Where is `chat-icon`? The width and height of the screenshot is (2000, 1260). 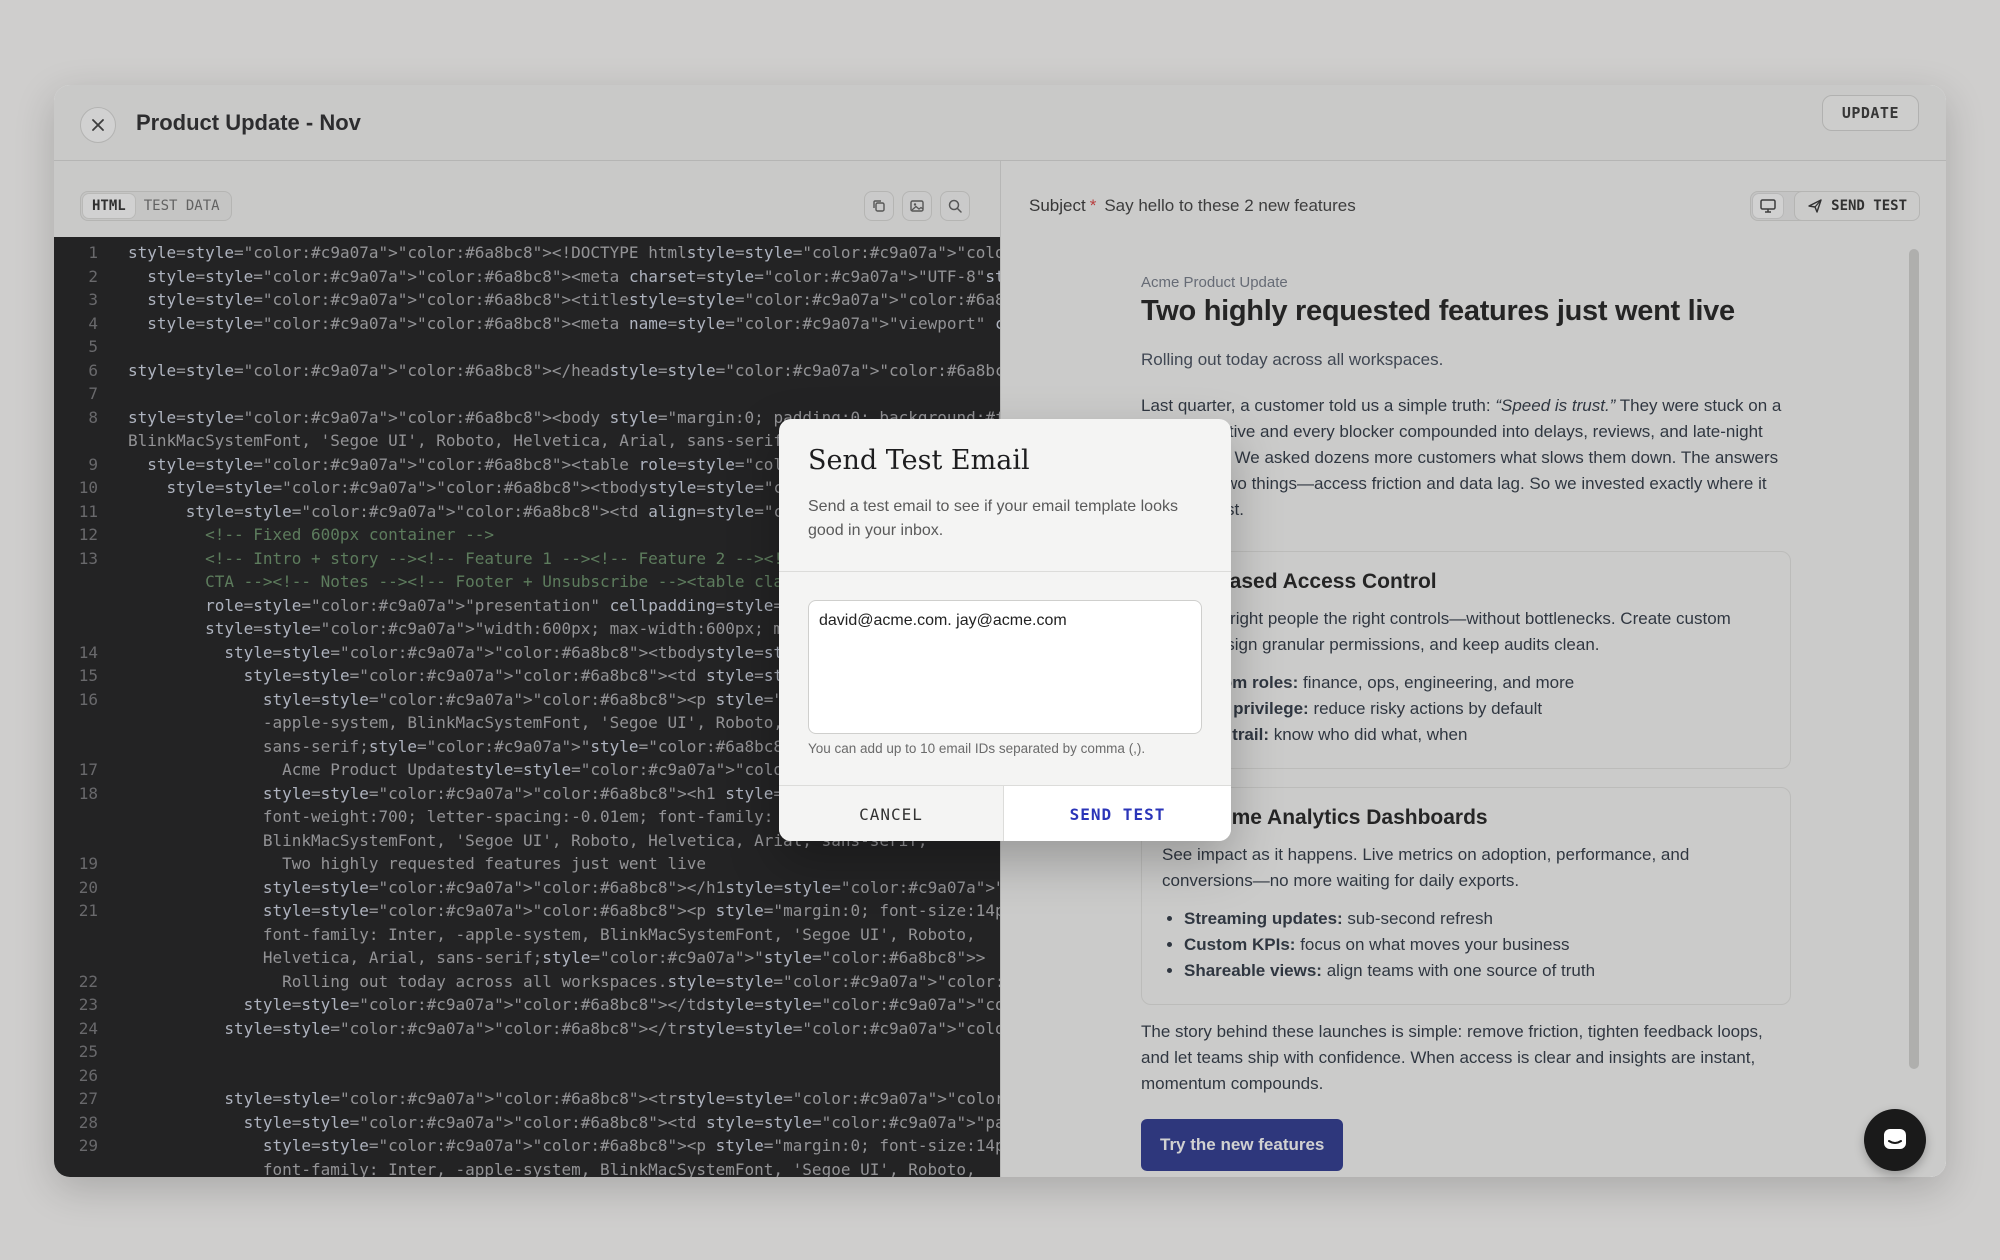 chat-icon is located at coordinates (1895, 1139).